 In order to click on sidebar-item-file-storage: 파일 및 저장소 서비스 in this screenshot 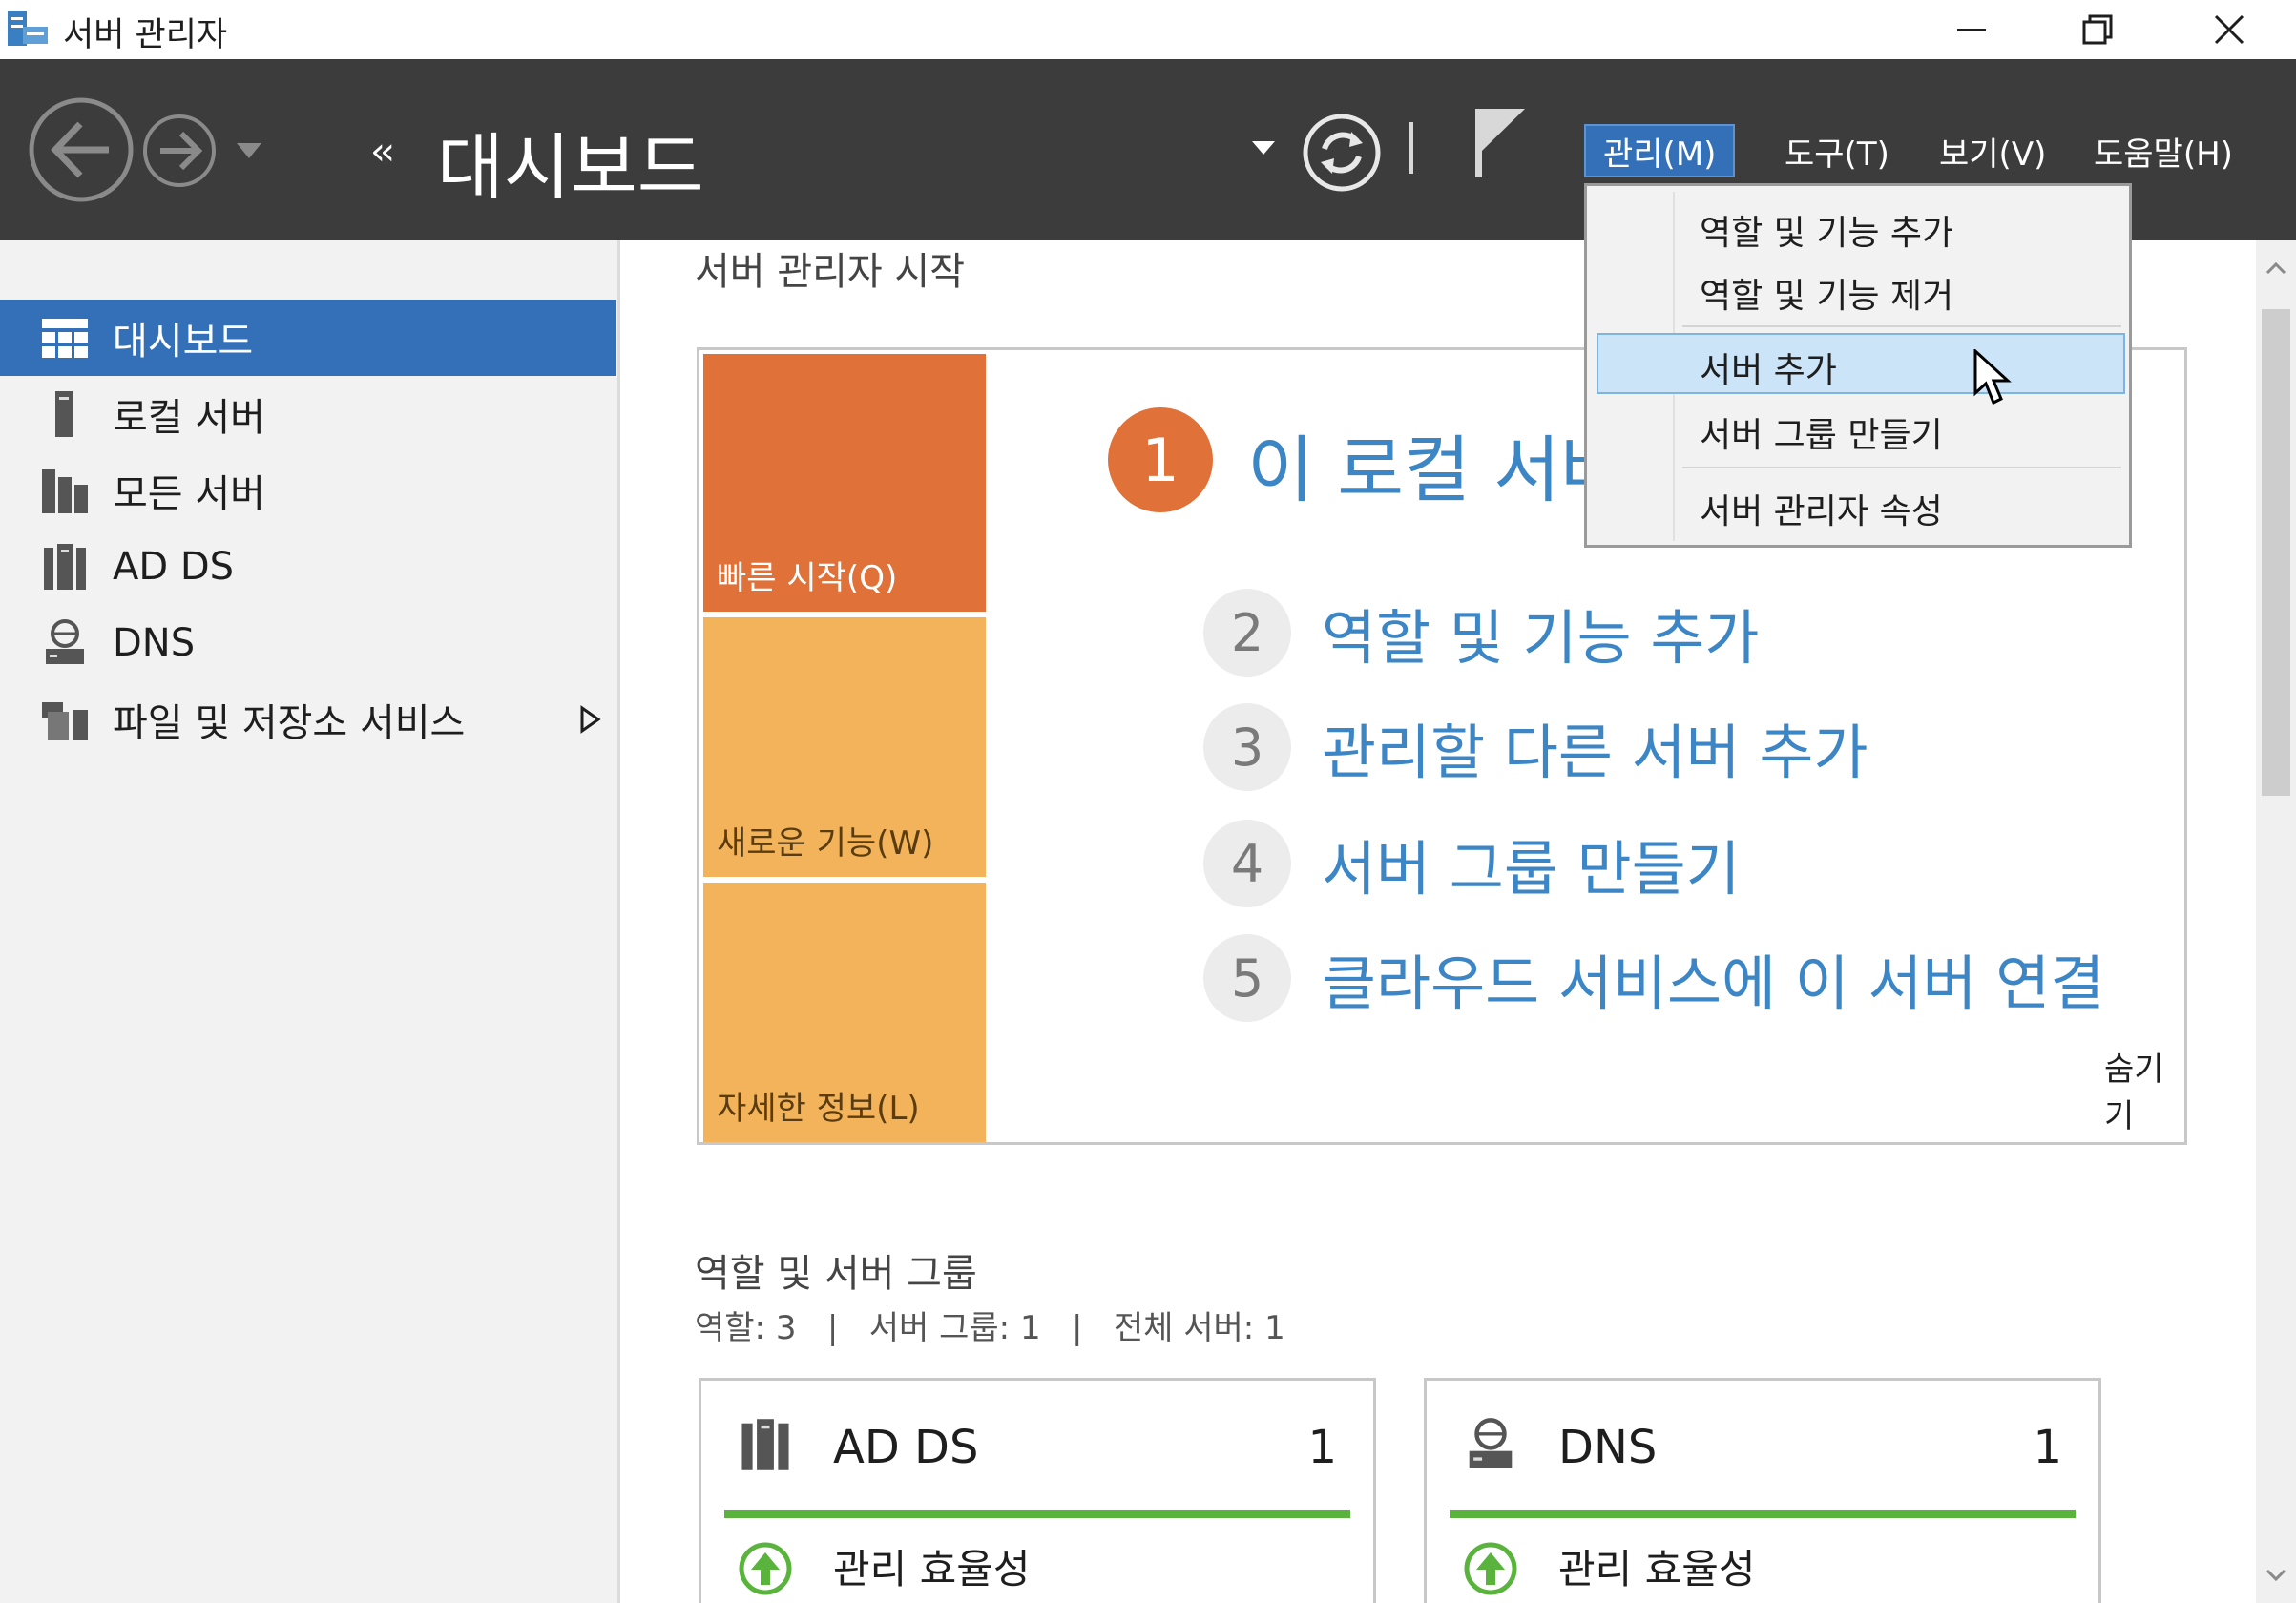, I will do `click(308, 719)`.